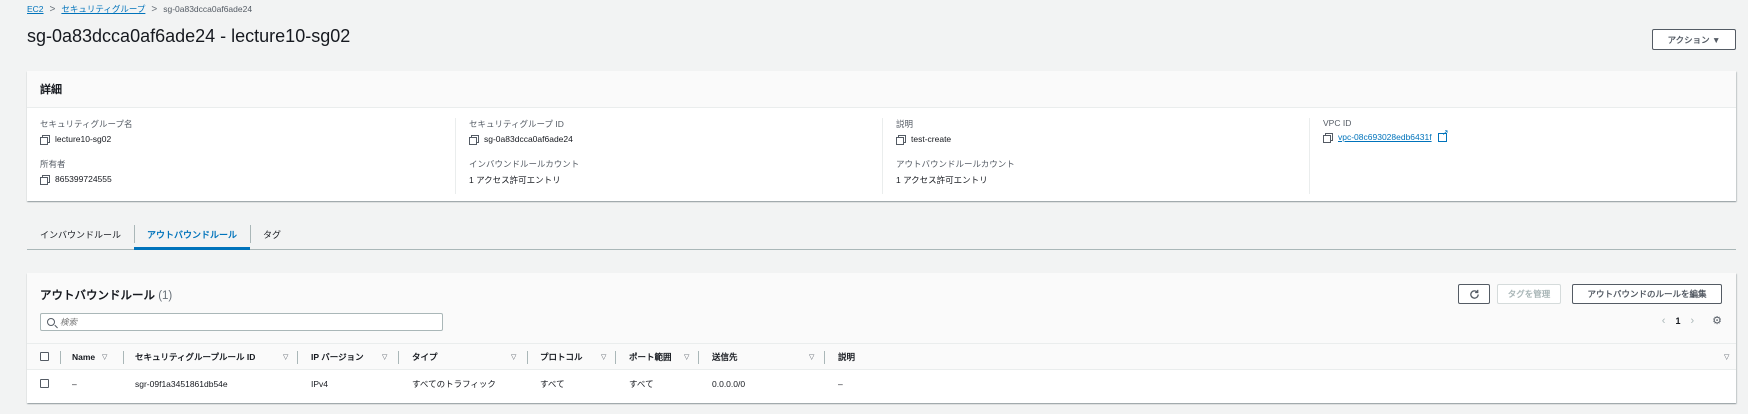 Image resolution: width=1748 pixels, height=414 pixels. I want to click on sg-name-value: lecture10-sg02, so click(83, 139).